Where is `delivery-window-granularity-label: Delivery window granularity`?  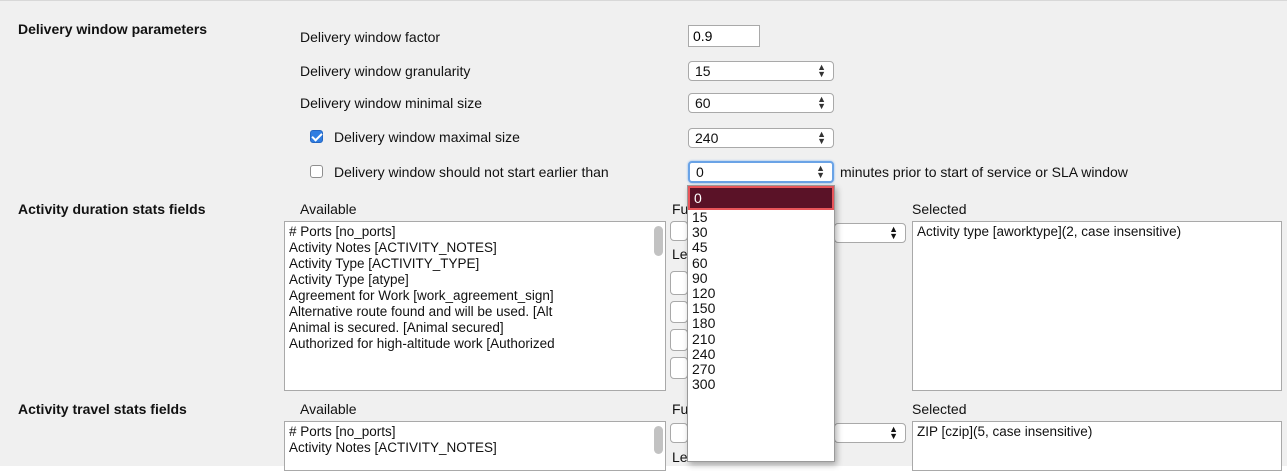 delivery-window-granularity-label: Delivery window granularity is located at coordinates (385, 71).